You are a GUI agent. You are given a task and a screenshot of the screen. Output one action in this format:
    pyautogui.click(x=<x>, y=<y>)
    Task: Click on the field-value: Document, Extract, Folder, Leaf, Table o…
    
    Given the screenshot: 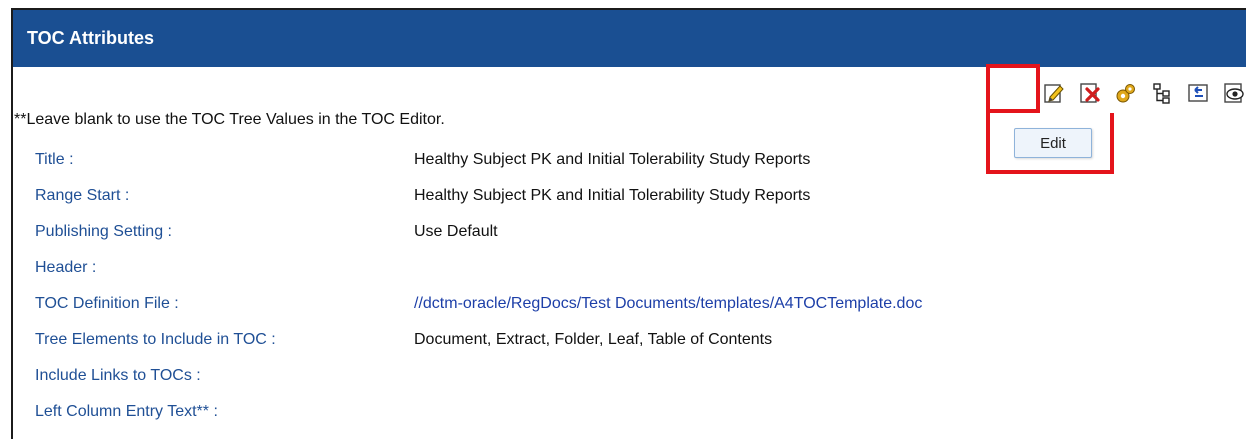 What is the action you would take?
    pyautogui.click(x=593, y=339)
    